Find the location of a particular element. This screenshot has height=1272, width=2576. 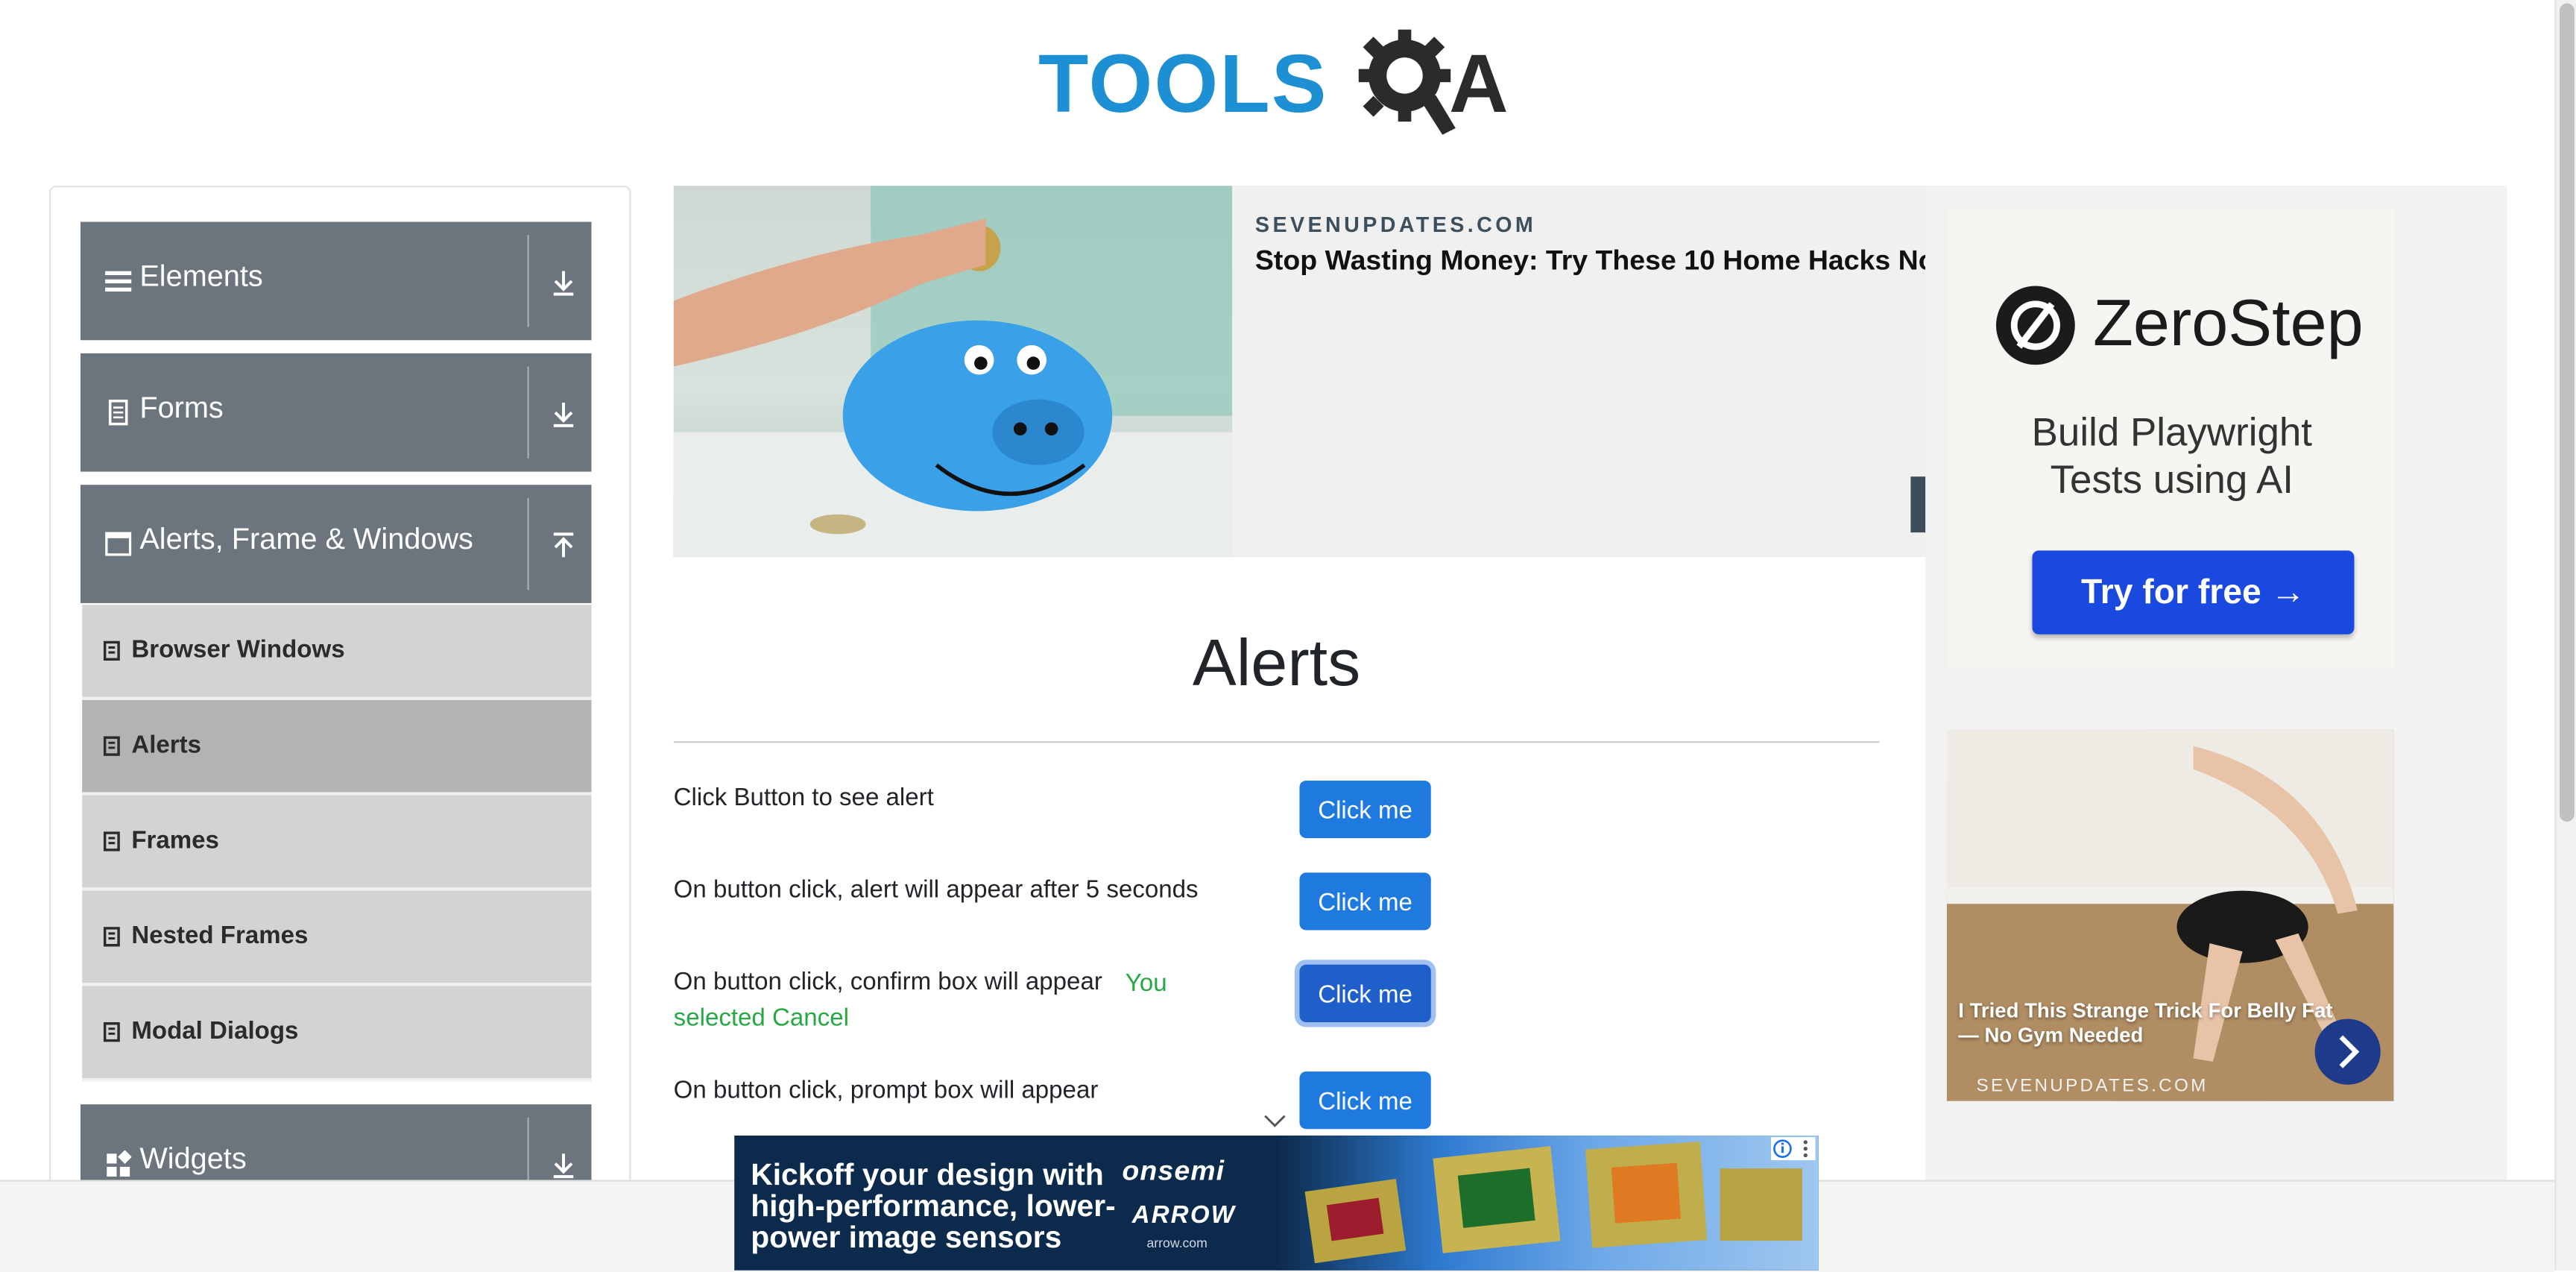

onsemi-logo: onsemi is located at coordinates (1173, 1171).